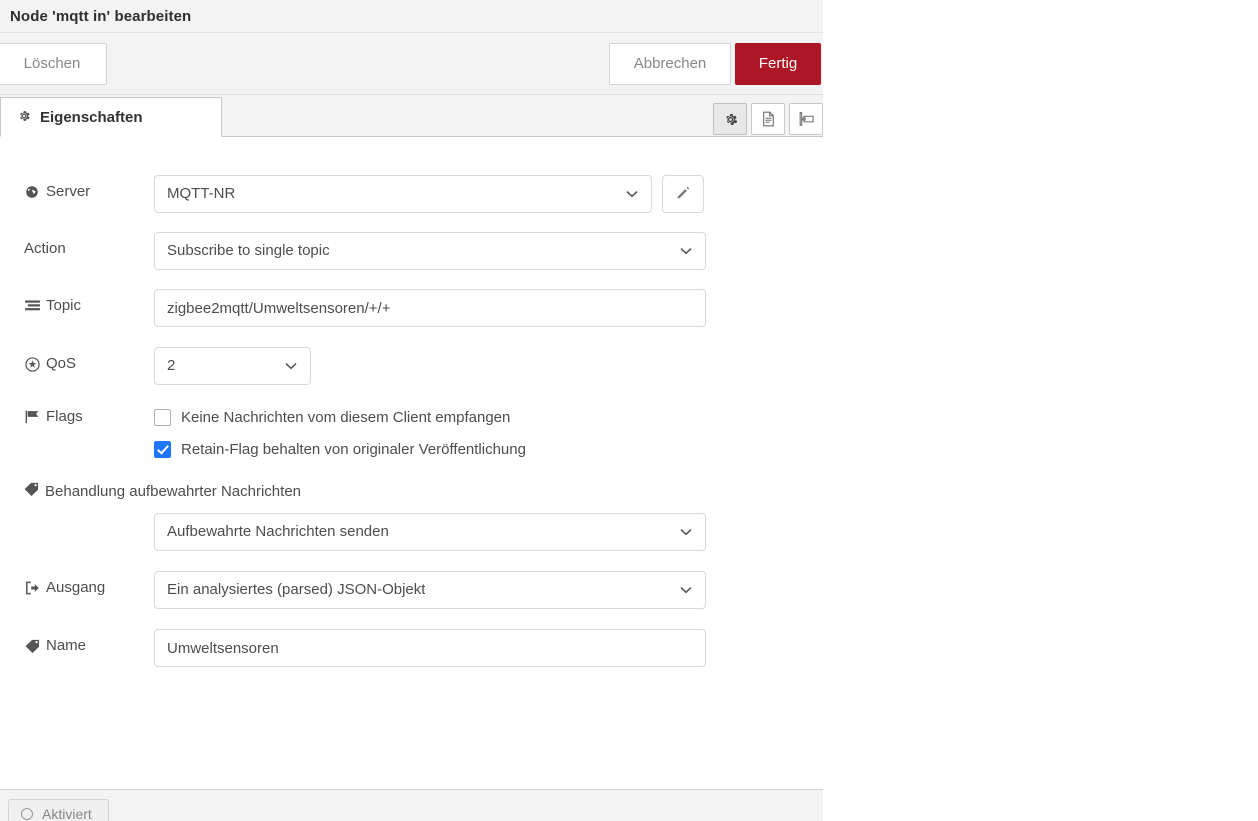 This screenshot has width=1258, height=821. Describe the element at coordinates (64, 416) in the screenshot. I see `flags-label-text: Flags` at that location.